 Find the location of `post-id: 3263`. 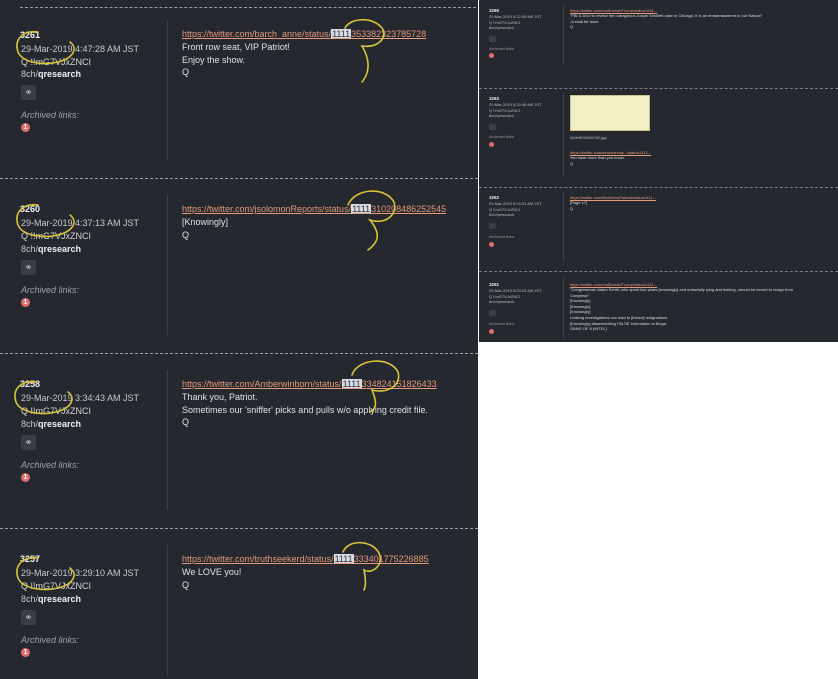

post-id: 3263 is located at coordinates (494, 98).